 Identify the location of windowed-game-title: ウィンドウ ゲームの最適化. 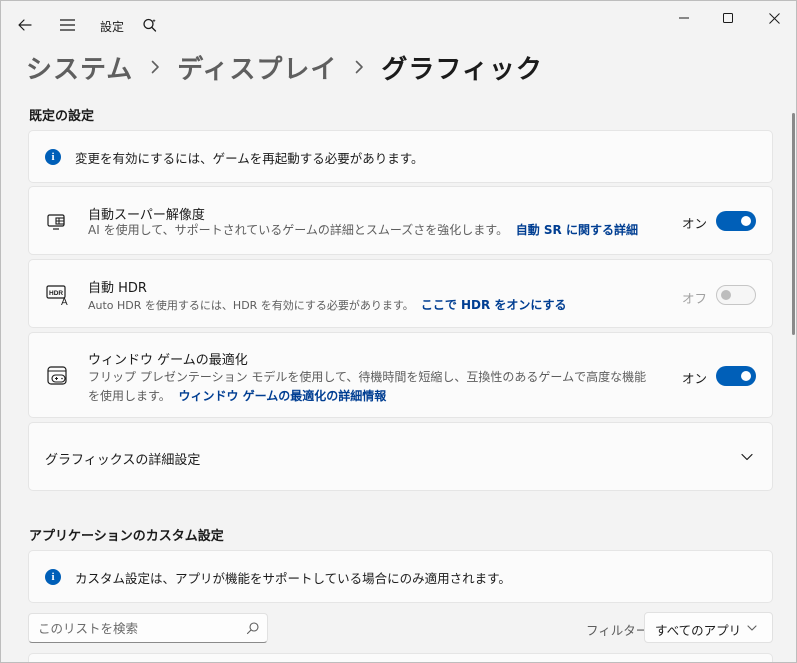
(168, 360).